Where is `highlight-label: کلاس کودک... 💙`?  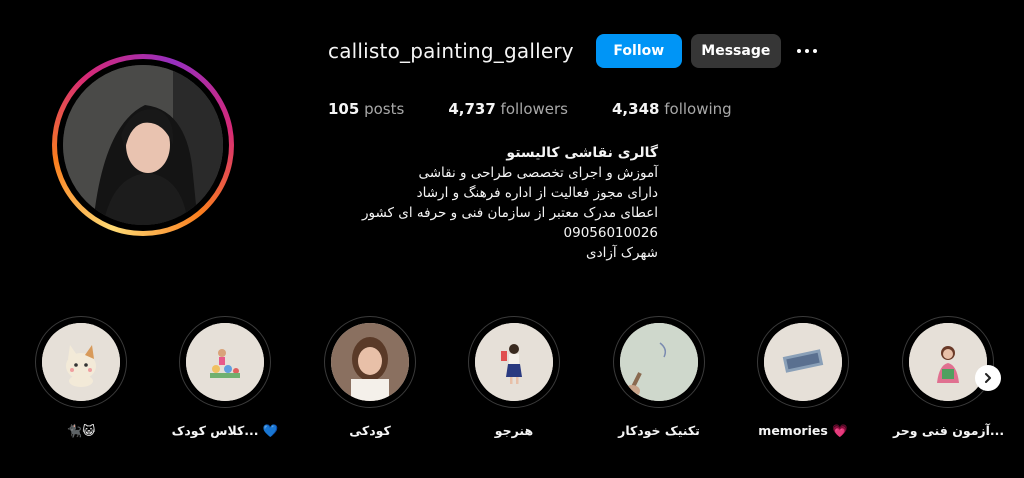 highlight-label: کلاس کودک... 💙 is located at coordinates (225, 430).